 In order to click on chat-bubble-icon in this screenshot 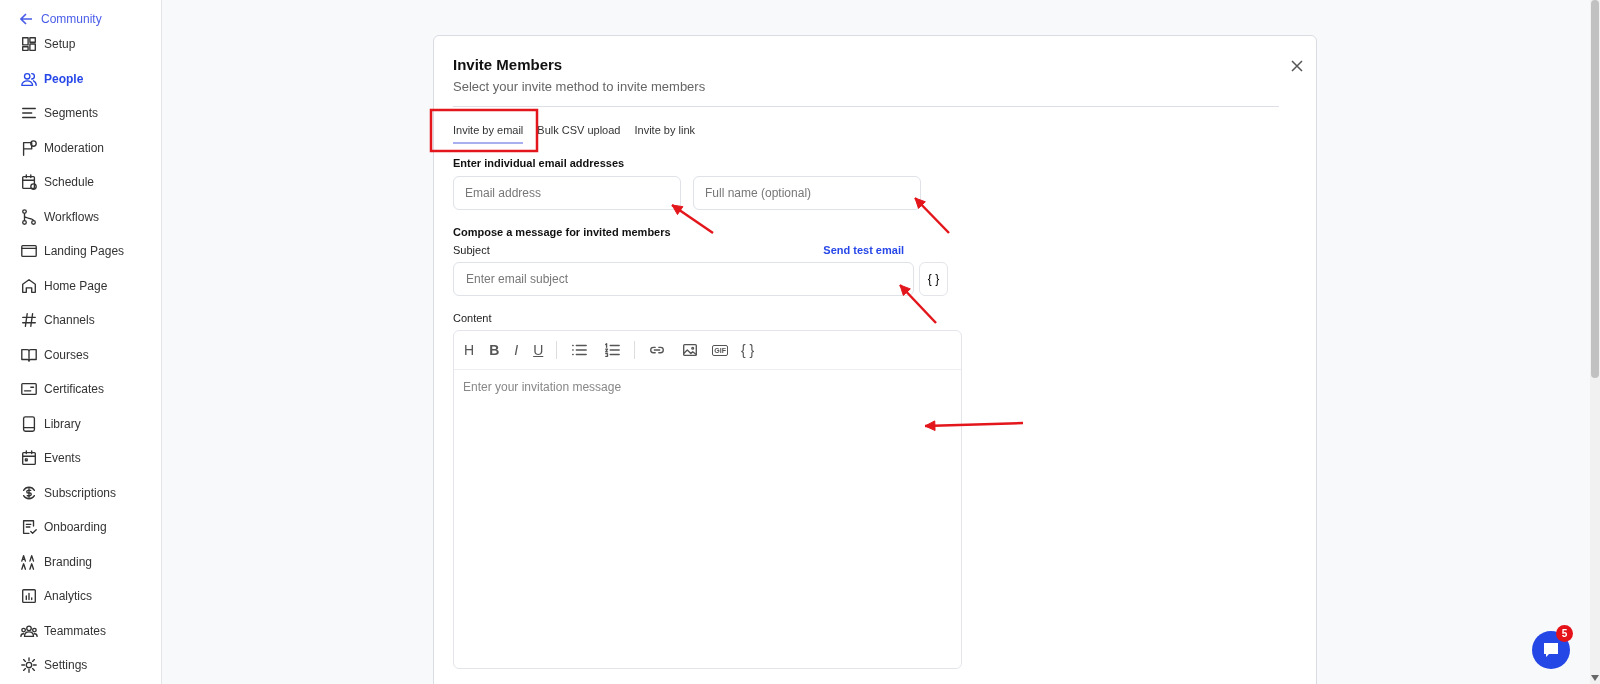, I will do `click(1551, 650)`.